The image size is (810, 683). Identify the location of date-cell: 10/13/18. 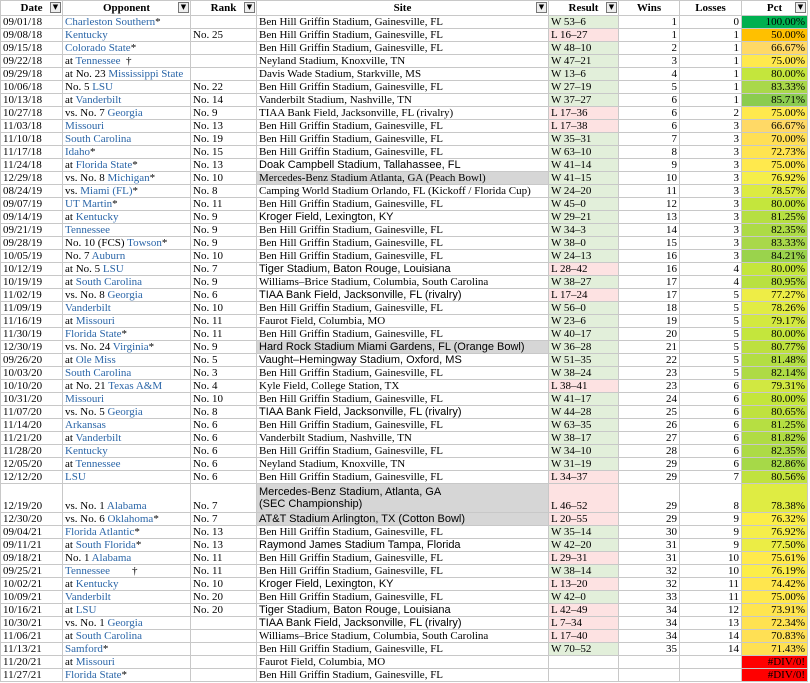
(31, 100).